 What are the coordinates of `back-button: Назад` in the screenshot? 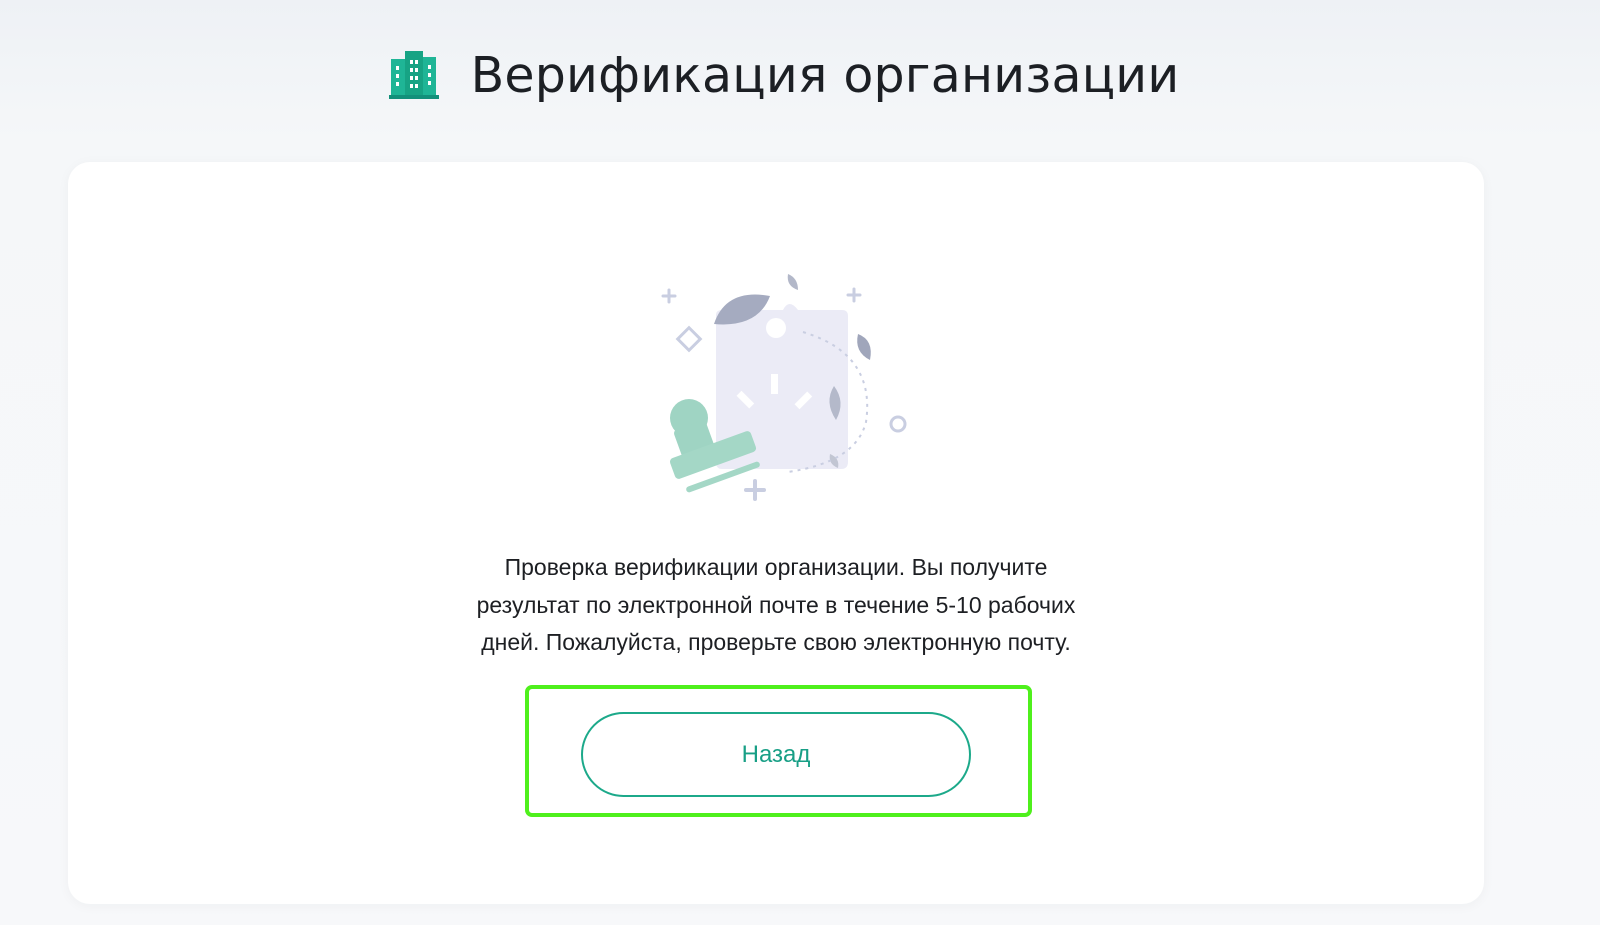 It's located at (776, 754).